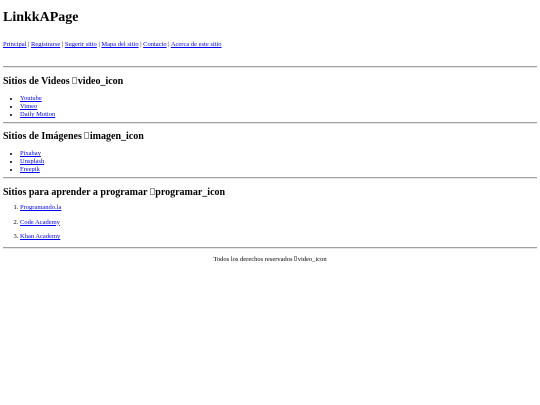  I want to click on link-freepik: Freepik, so click(30, 169).